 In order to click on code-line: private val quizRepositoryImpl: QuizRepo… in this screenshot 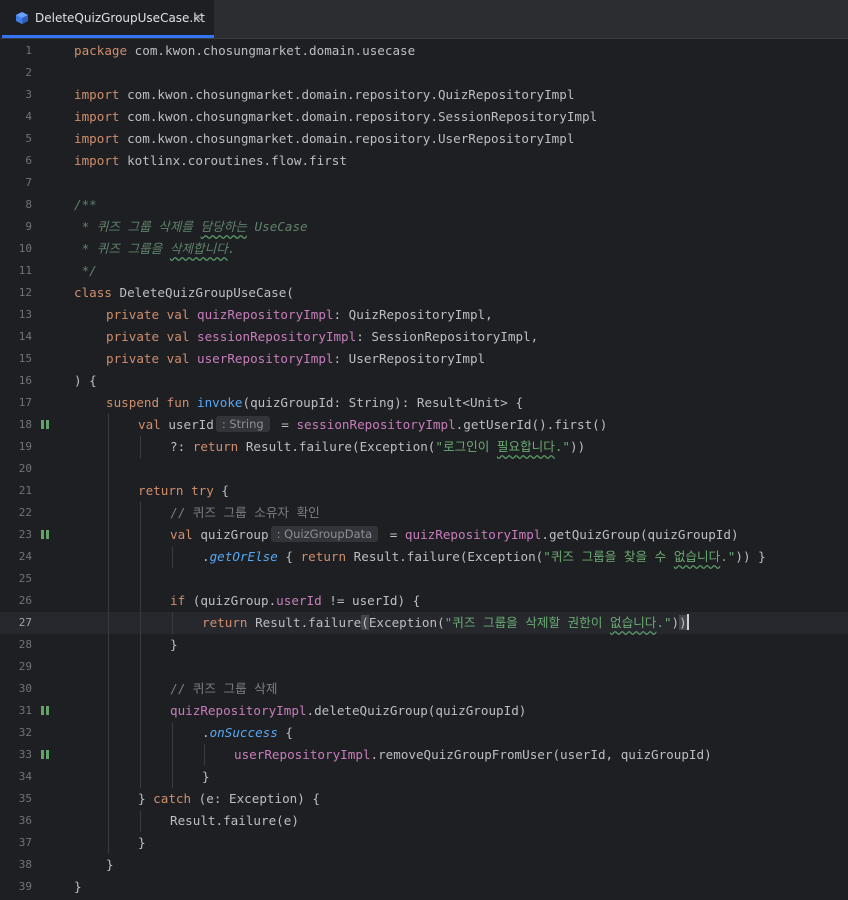, I will do `click(299, 315)`.